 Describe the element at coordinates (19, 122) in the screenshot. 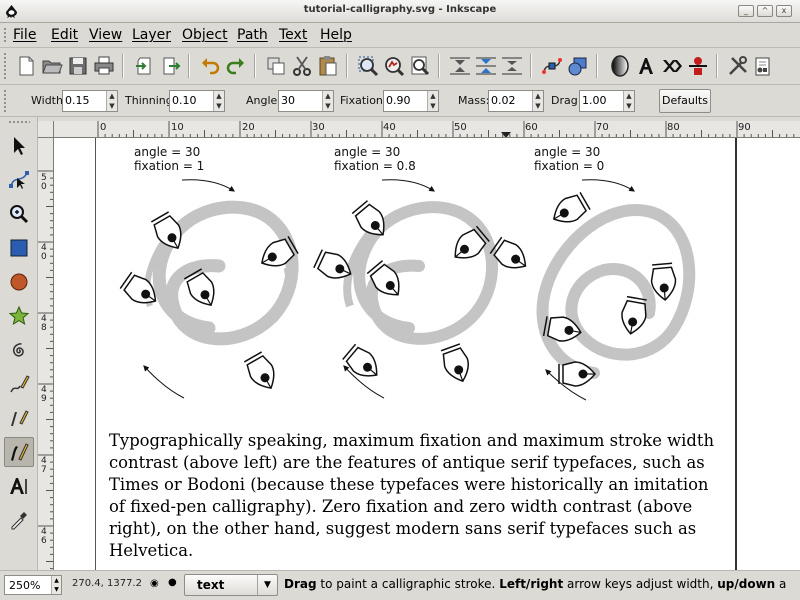

I see `toolbox-grip` at that location.